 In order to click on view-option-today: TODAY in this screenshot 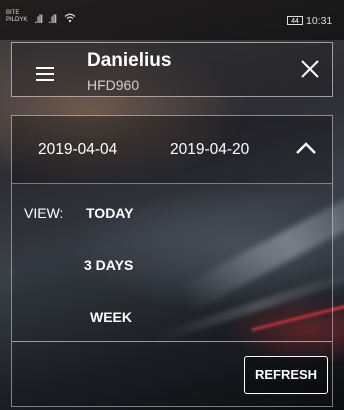, I will do `click(109, 213)`.